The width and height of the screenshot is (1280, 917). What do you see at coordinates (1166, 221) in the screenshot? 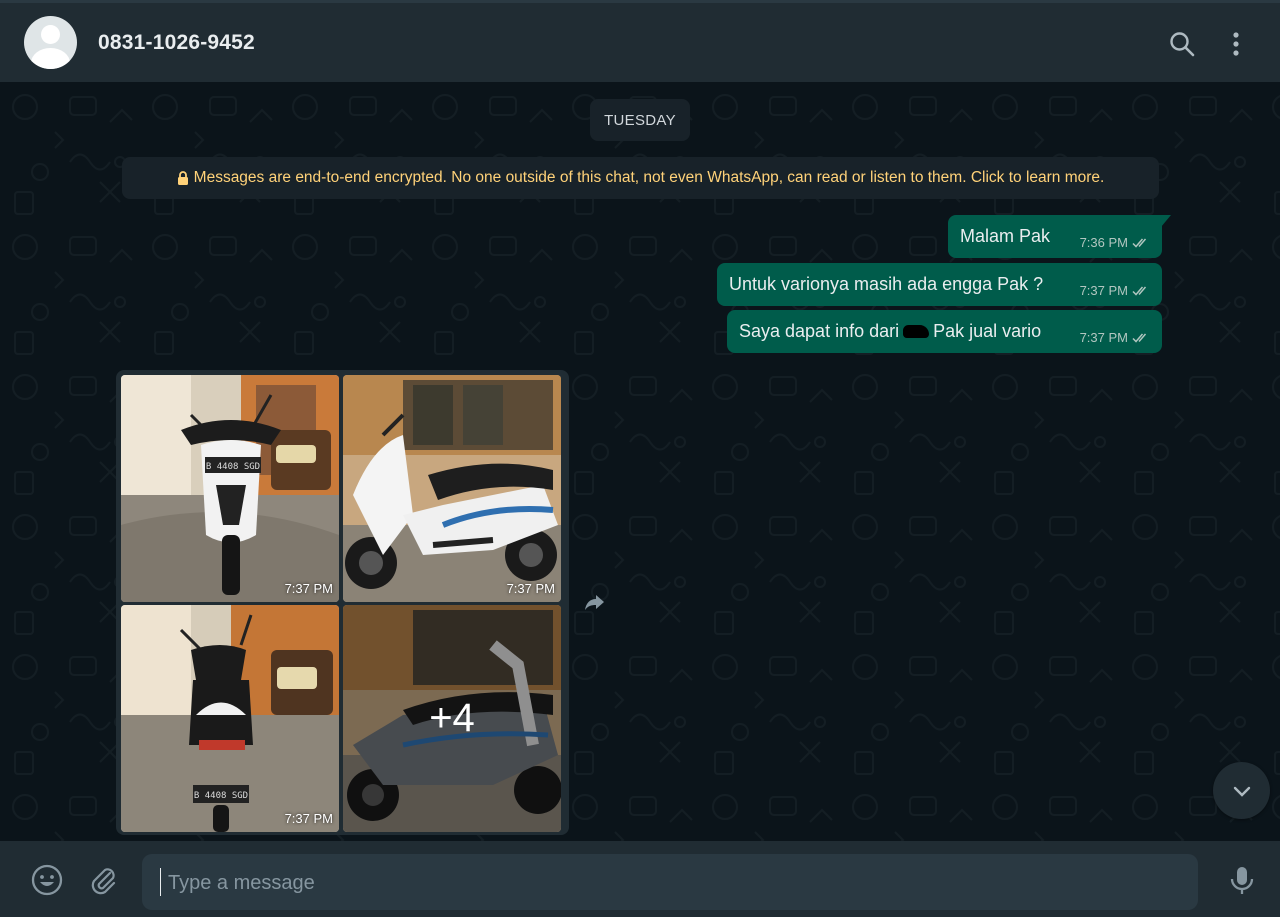
I see `bubble-tail` at bounding box center [1166, 221].